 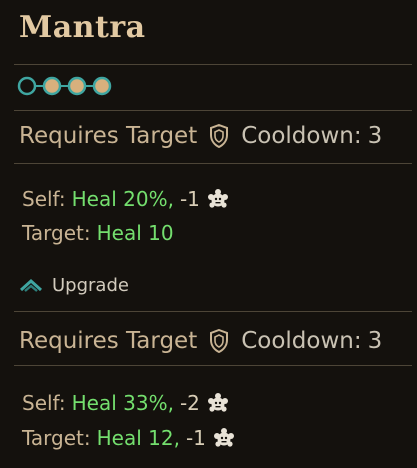 I want to click on skill-title: Mantra, so click(x=82, y=27).